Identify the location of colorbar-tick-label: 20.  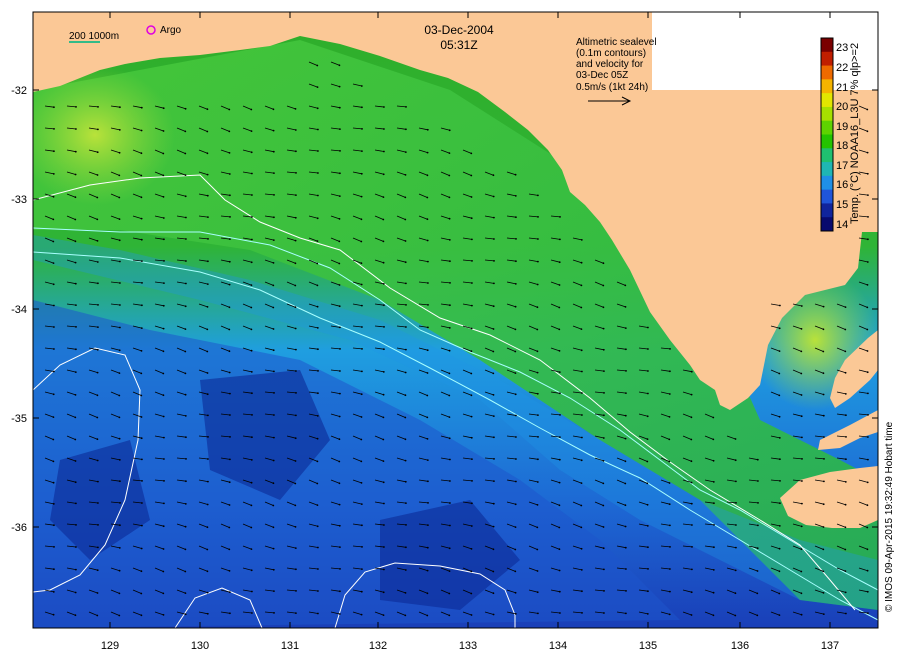
(842, 107).